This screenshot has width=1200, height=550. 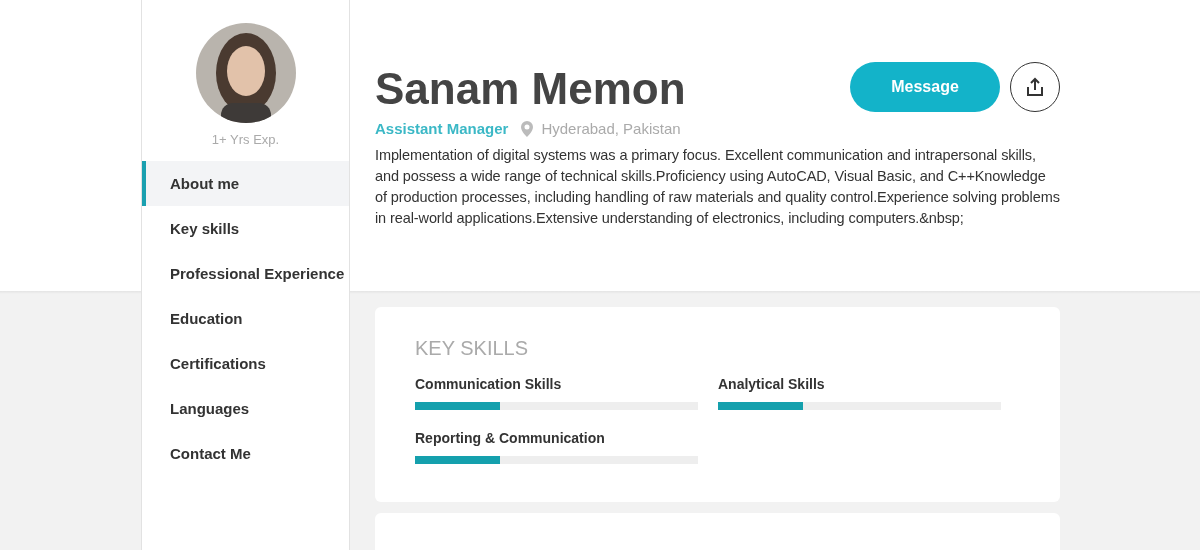 I want to click on location-pin-icon, so click(x=527, y=128).